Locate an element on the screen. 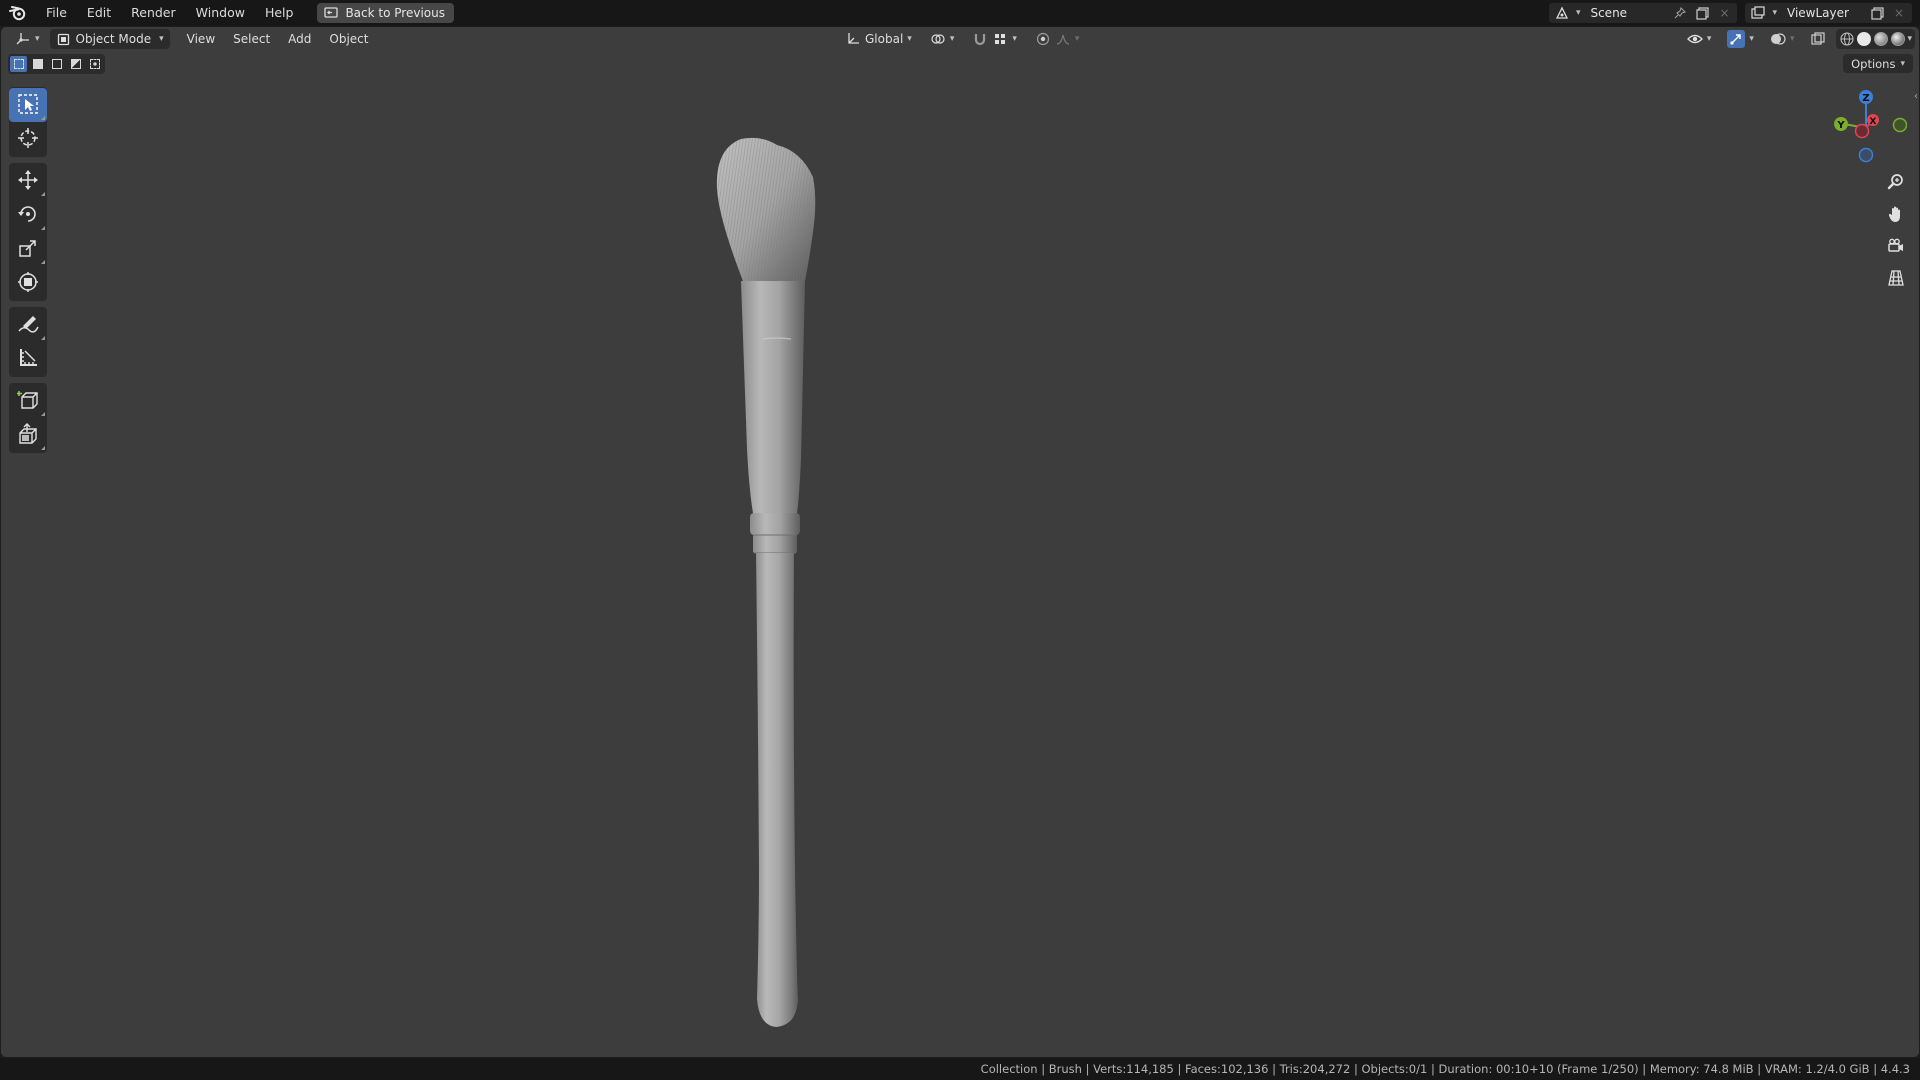 The height and width of the screenshot is (1080, 1920). mode-selector: Object Mode ▾ is located at coordinates (109, 39).